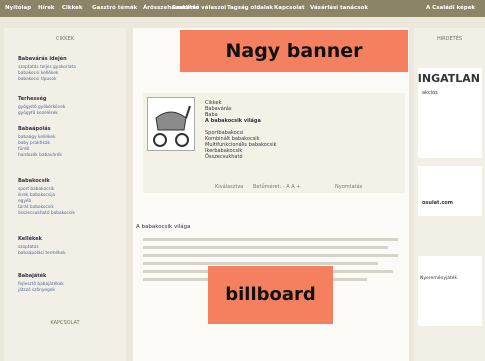  What do you see at coordinates (289, 8) in the screenshot?
I see `nav-item-contact: Kapcsolat` at bounding box center [289, 8].